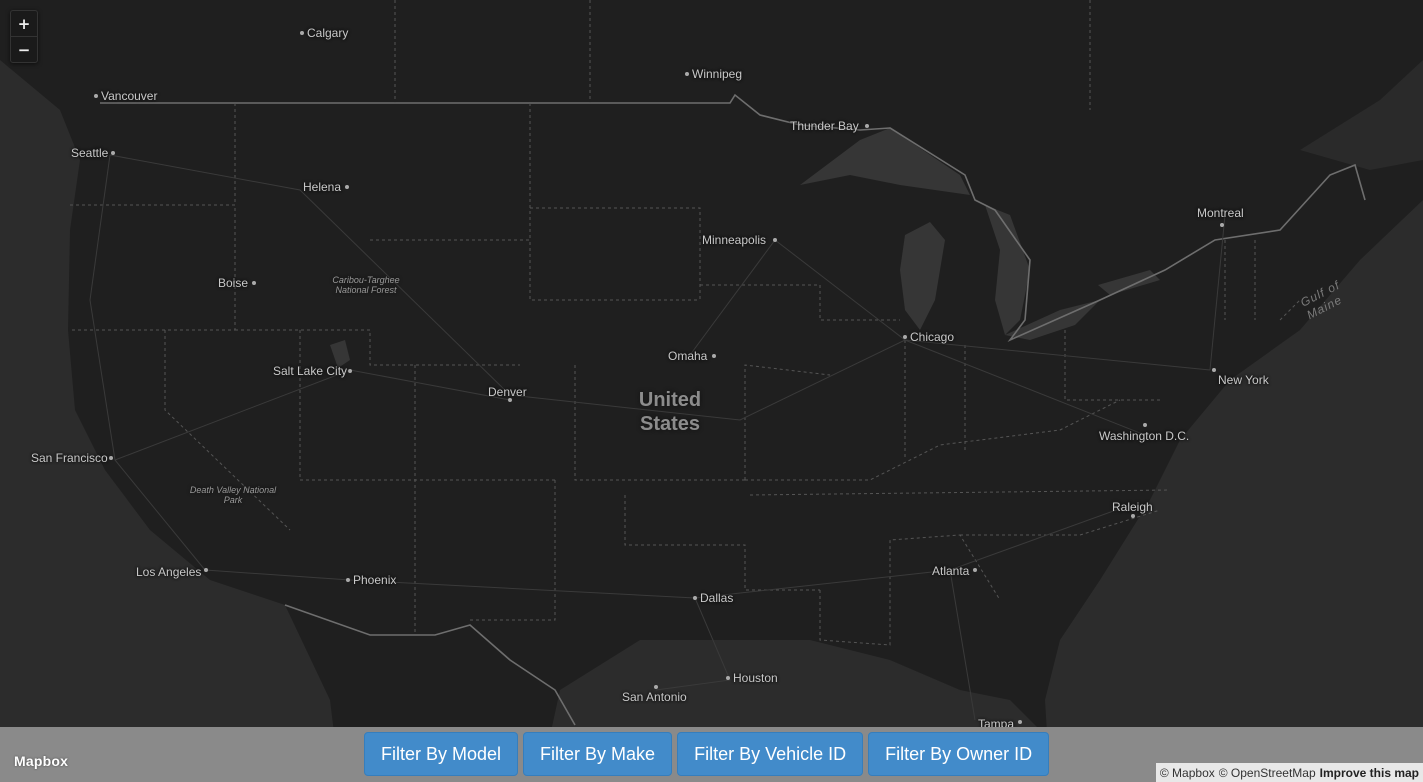  What do you see at coordinates (375, 580) in the screenshot?
I see `city-label-phoenix: Phoenix` at bounding box center [375, 580].